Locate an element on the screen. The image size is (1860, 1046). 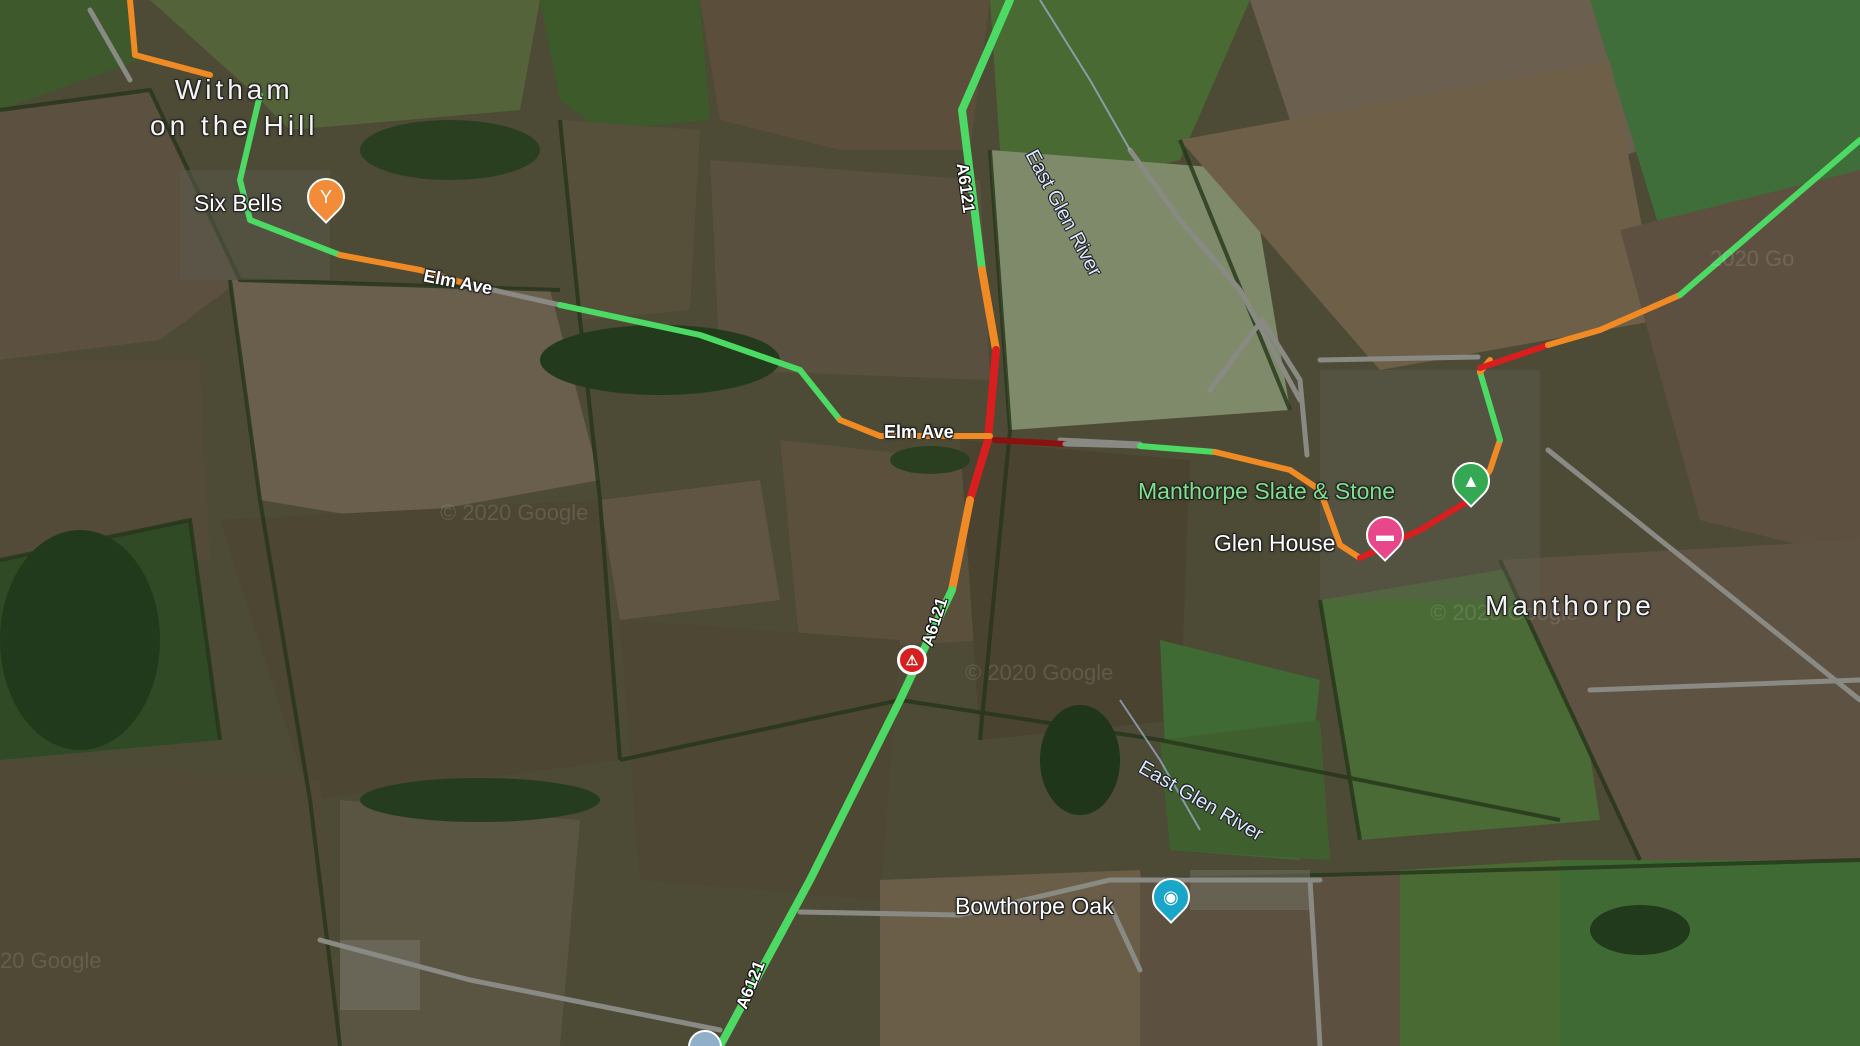
map-watermark: 20 Google is located at coordinates (51, 960).